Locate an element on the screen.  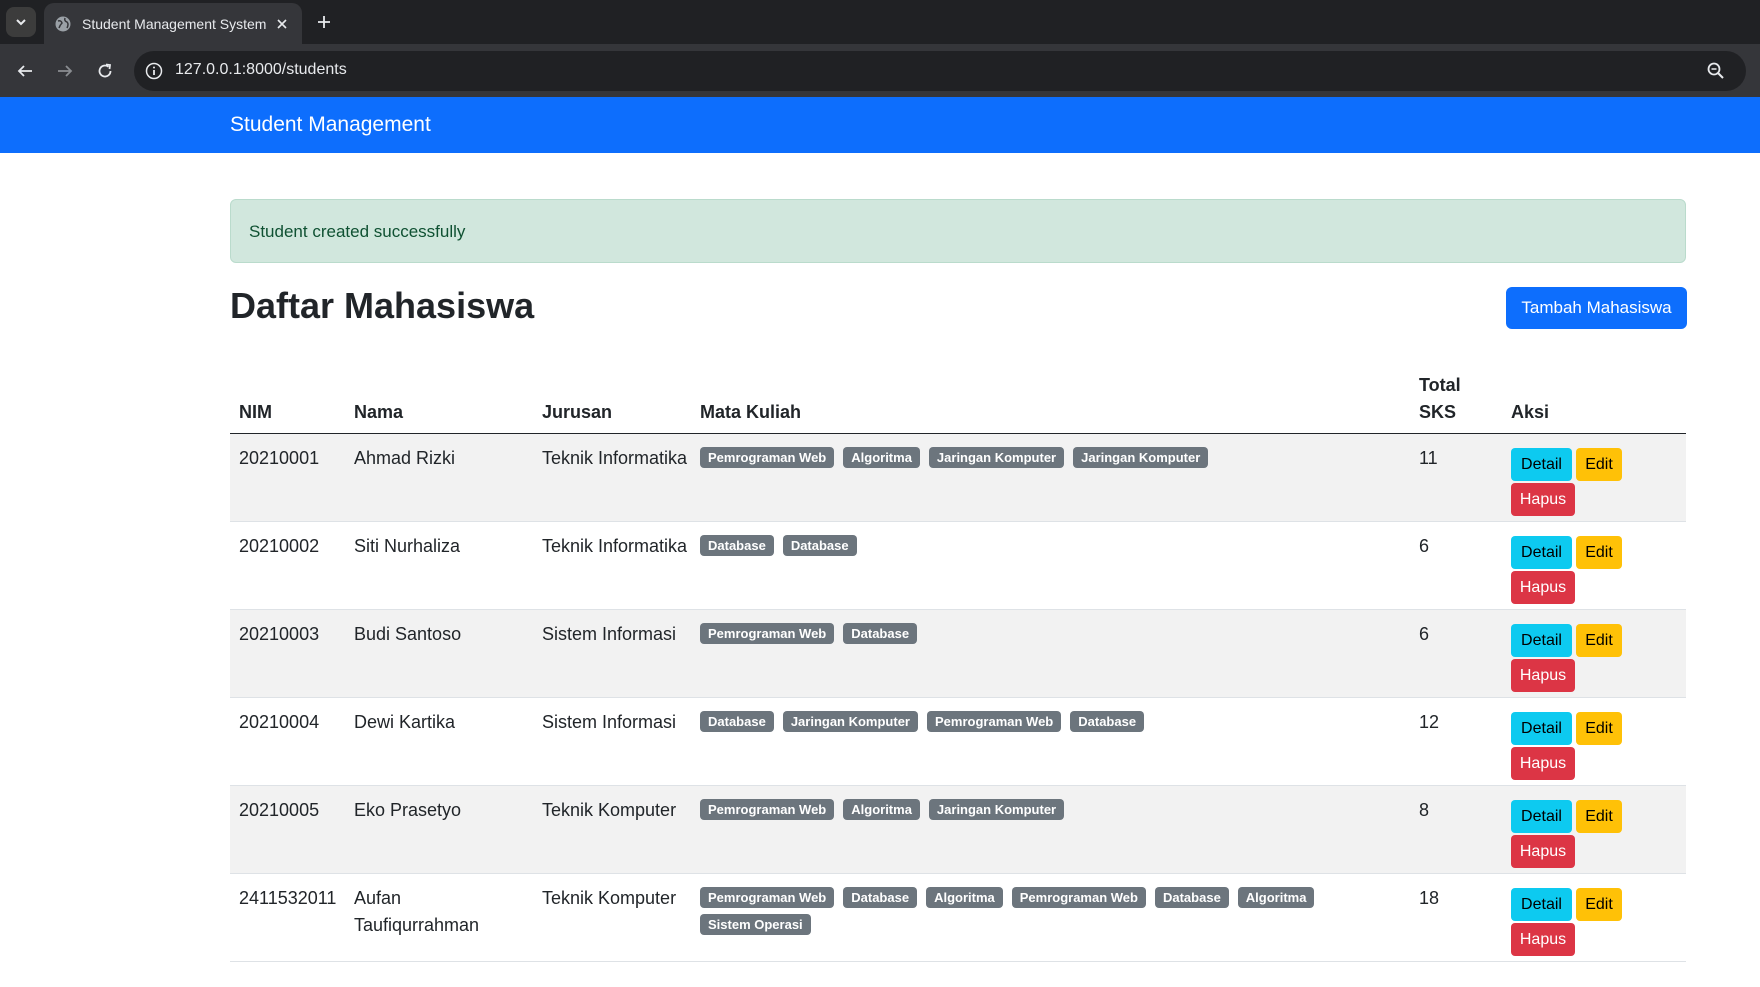
forward-button is located at coordinates (65, 71).